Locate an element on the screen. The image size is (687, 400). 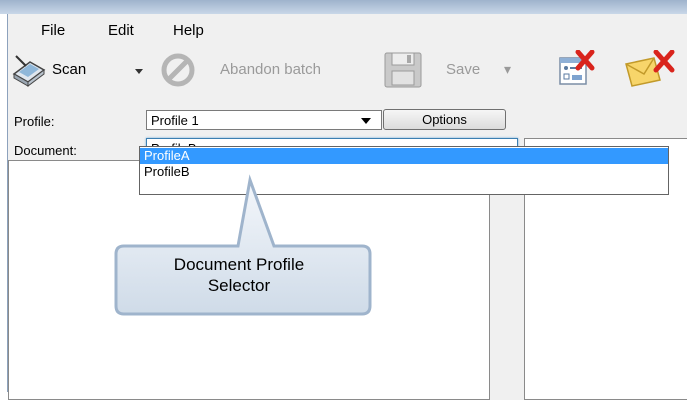
callout-bubble is located at coordinates (243, 245).